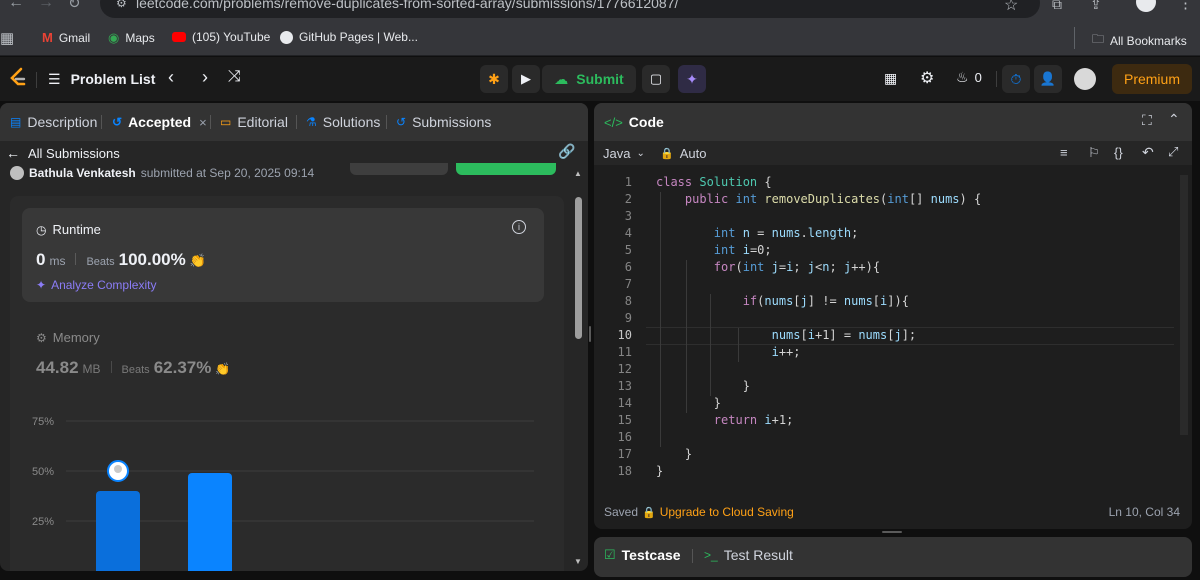  What do you see at coordinates (1139, 40) in the screenshot?
I see `all-bookmarks: 🗀 All Bookmarks` at bounding box center [1139, 40].